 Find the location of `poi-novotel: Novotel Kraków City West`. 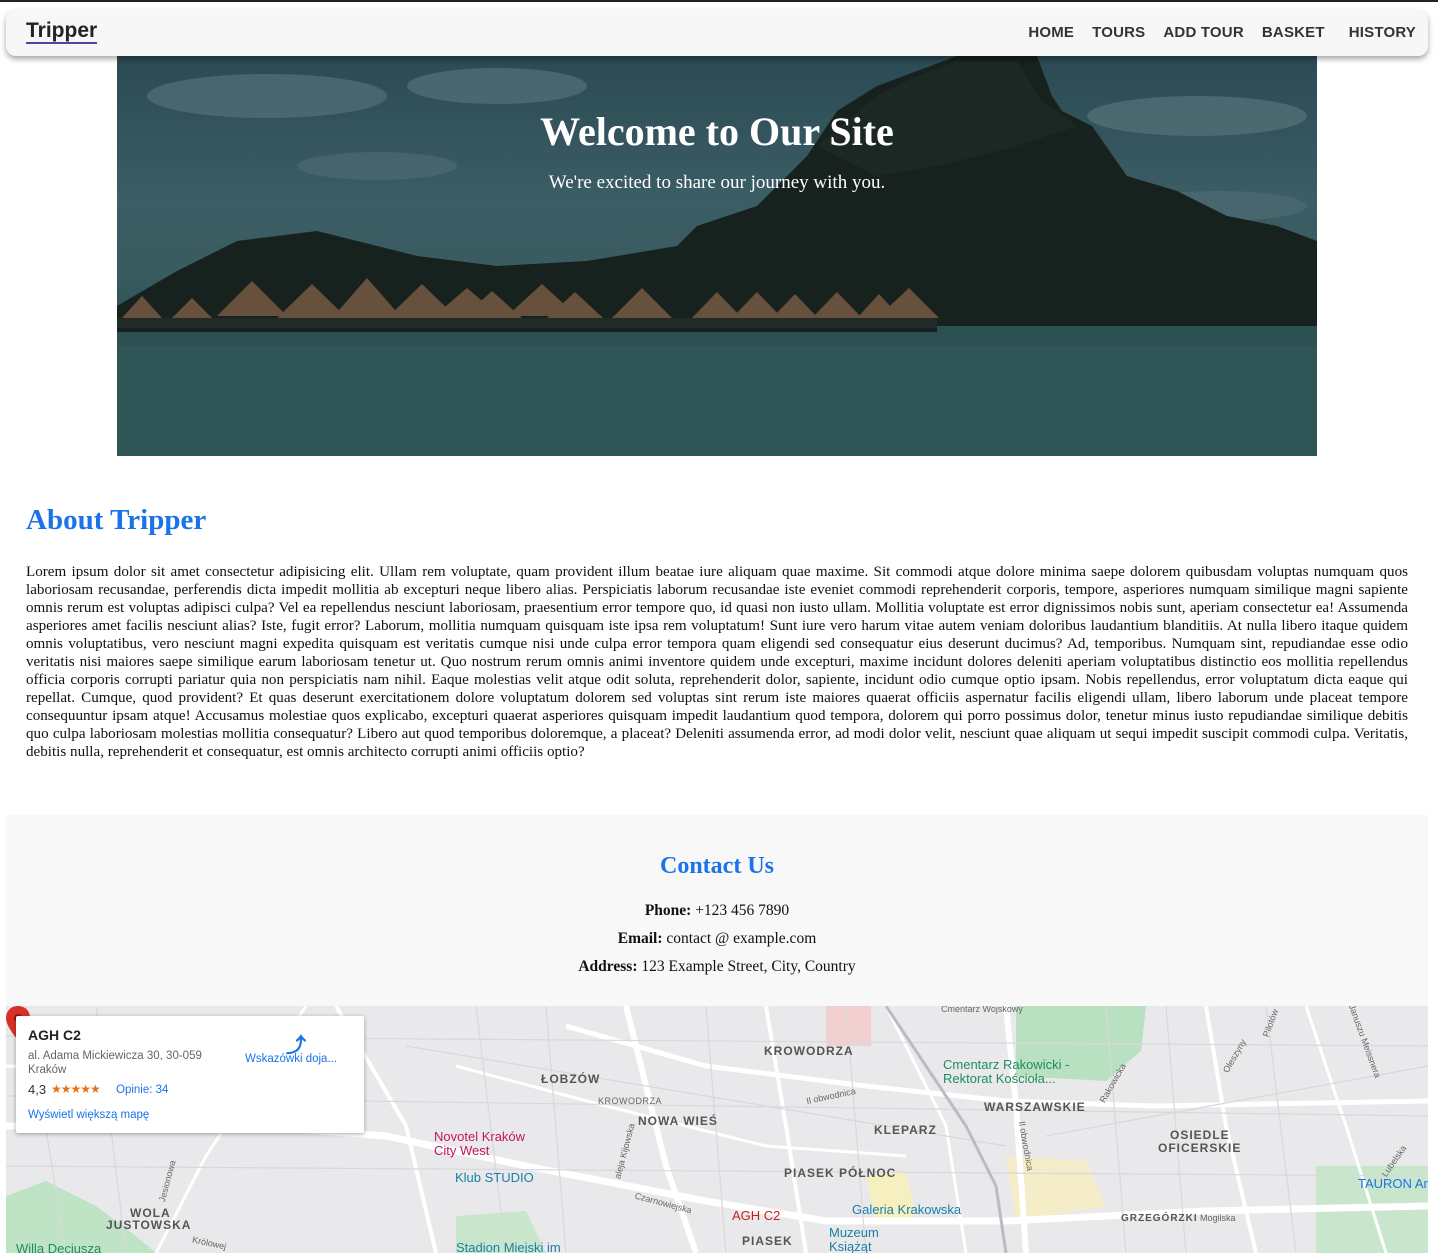

poi-novotel: Novotel Kraków City West is located at coordinates (489, 1144).